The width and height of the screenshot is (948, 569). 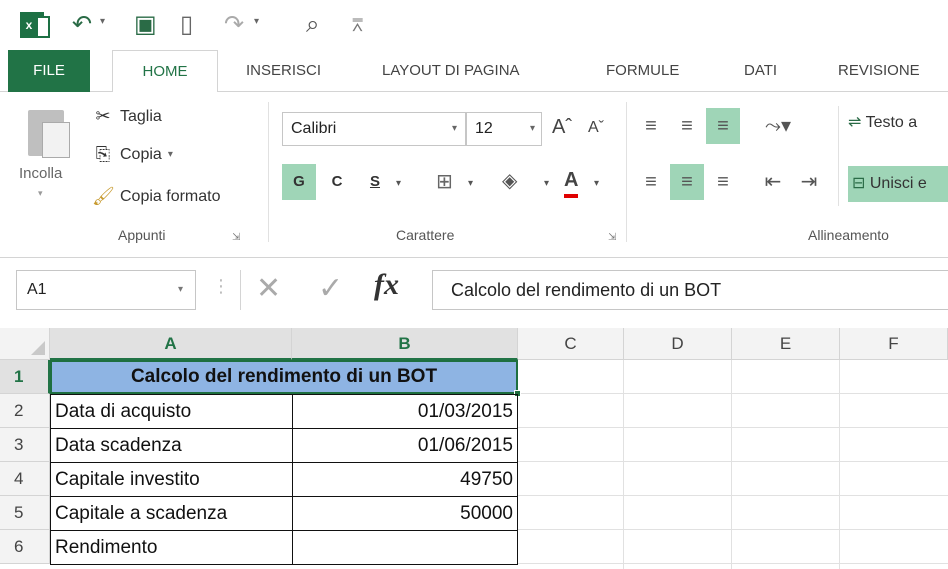 I want to click on name-box-dropdown-icon: ▾, so click(x=180, y=290).